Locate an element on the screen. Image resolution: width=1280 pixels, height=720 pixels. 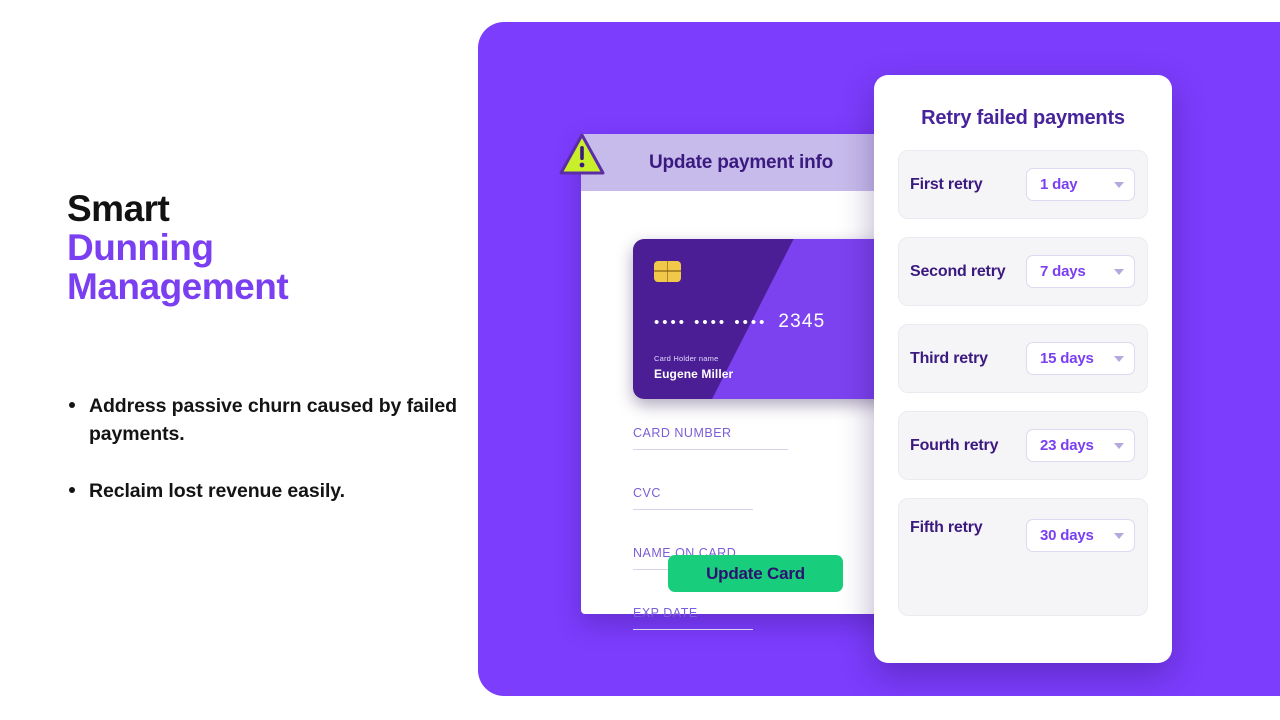
warning-triangle-icon is located at coordinates (582, 154).